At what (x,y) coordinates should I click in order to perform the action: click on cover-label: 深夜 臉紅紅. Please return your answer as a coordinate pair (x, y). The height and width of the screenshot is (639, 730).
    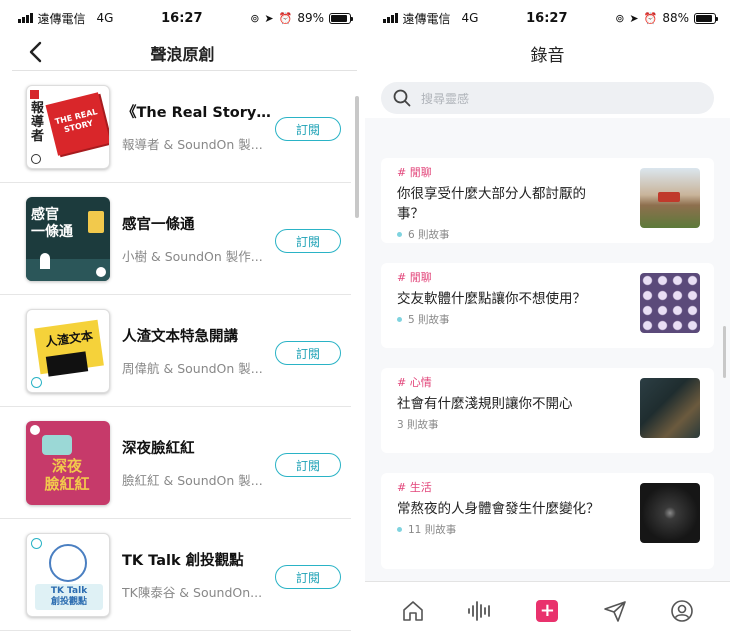
    Looking at the image, I should click on (67, 474).